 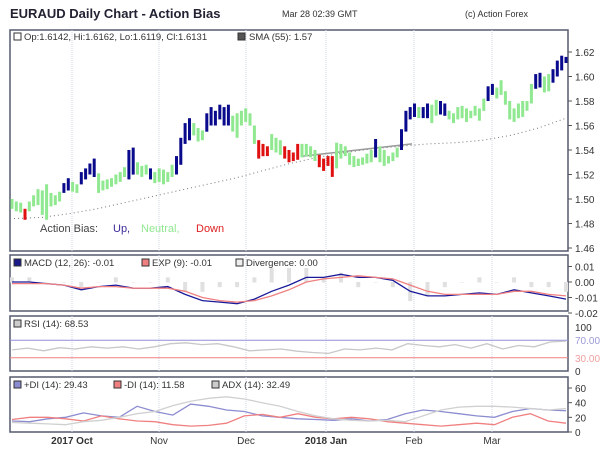 I want to click on minus-di-legend-swatch, so click(x=117, y=384).